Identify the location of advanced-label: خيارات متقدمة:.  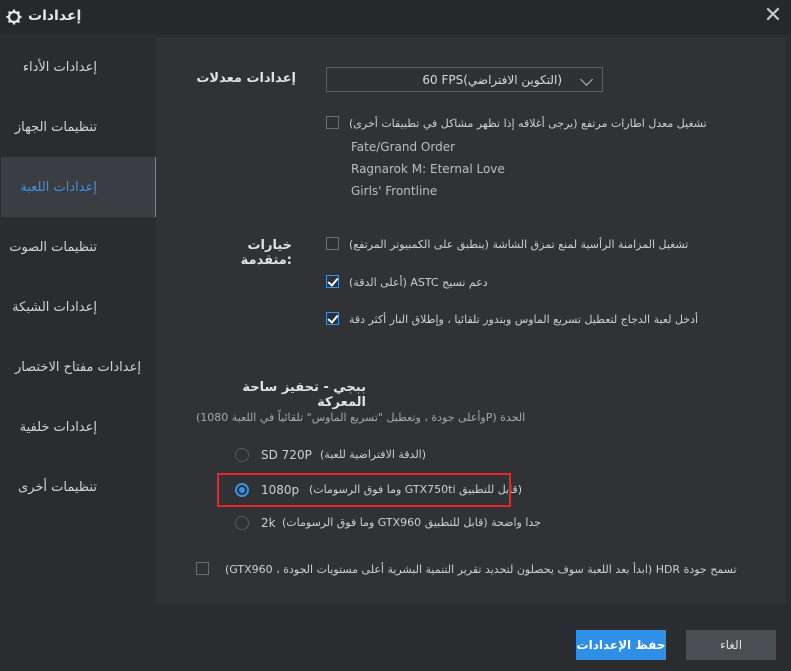
(266, 253).